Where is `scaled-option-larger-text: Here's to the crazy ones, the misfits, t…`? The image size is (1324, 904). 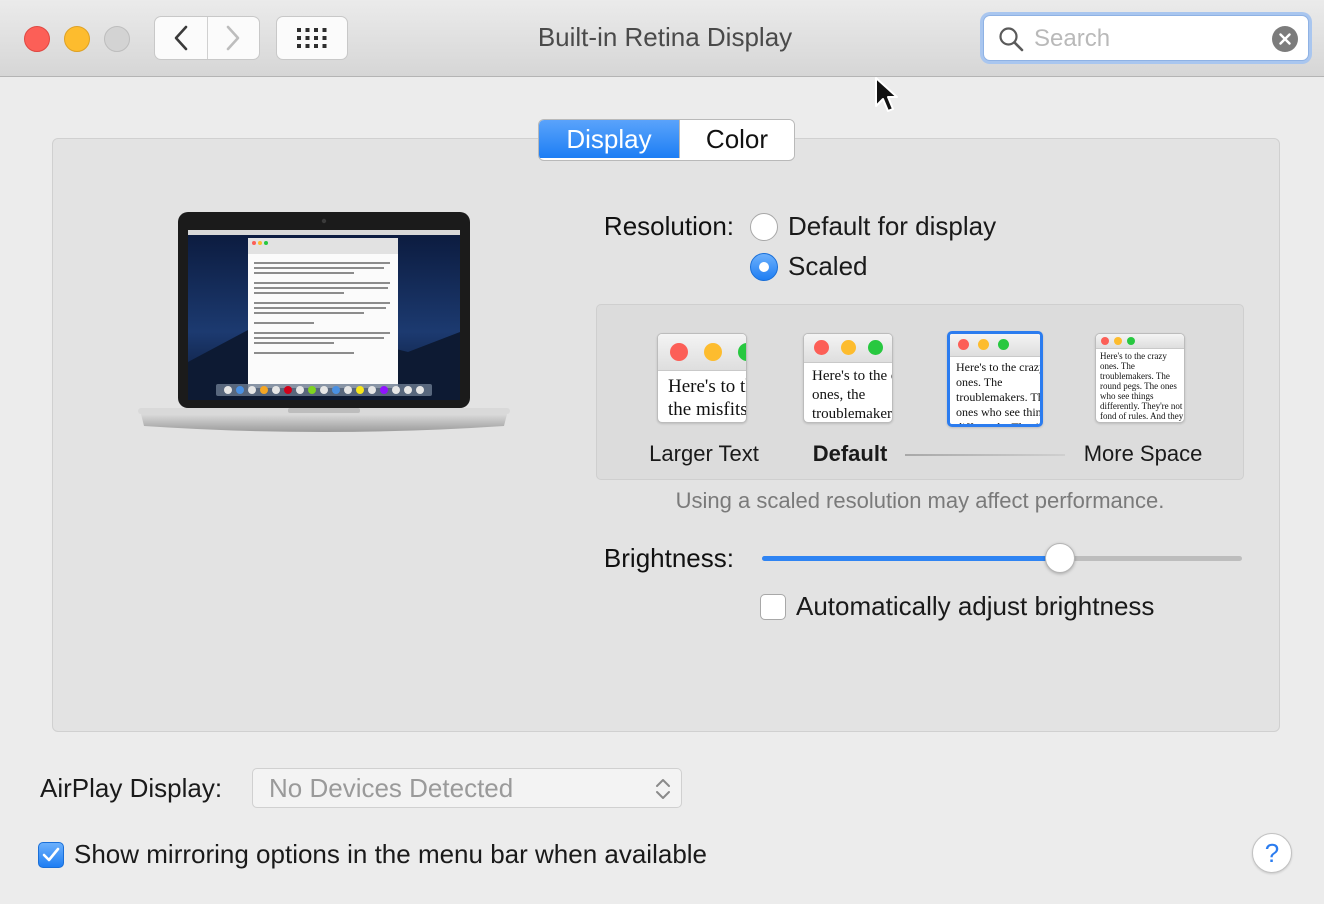 scaled-option-larger-text: Here's to the crazy ones, the misfits, t… is located at coordinates (702, 378).